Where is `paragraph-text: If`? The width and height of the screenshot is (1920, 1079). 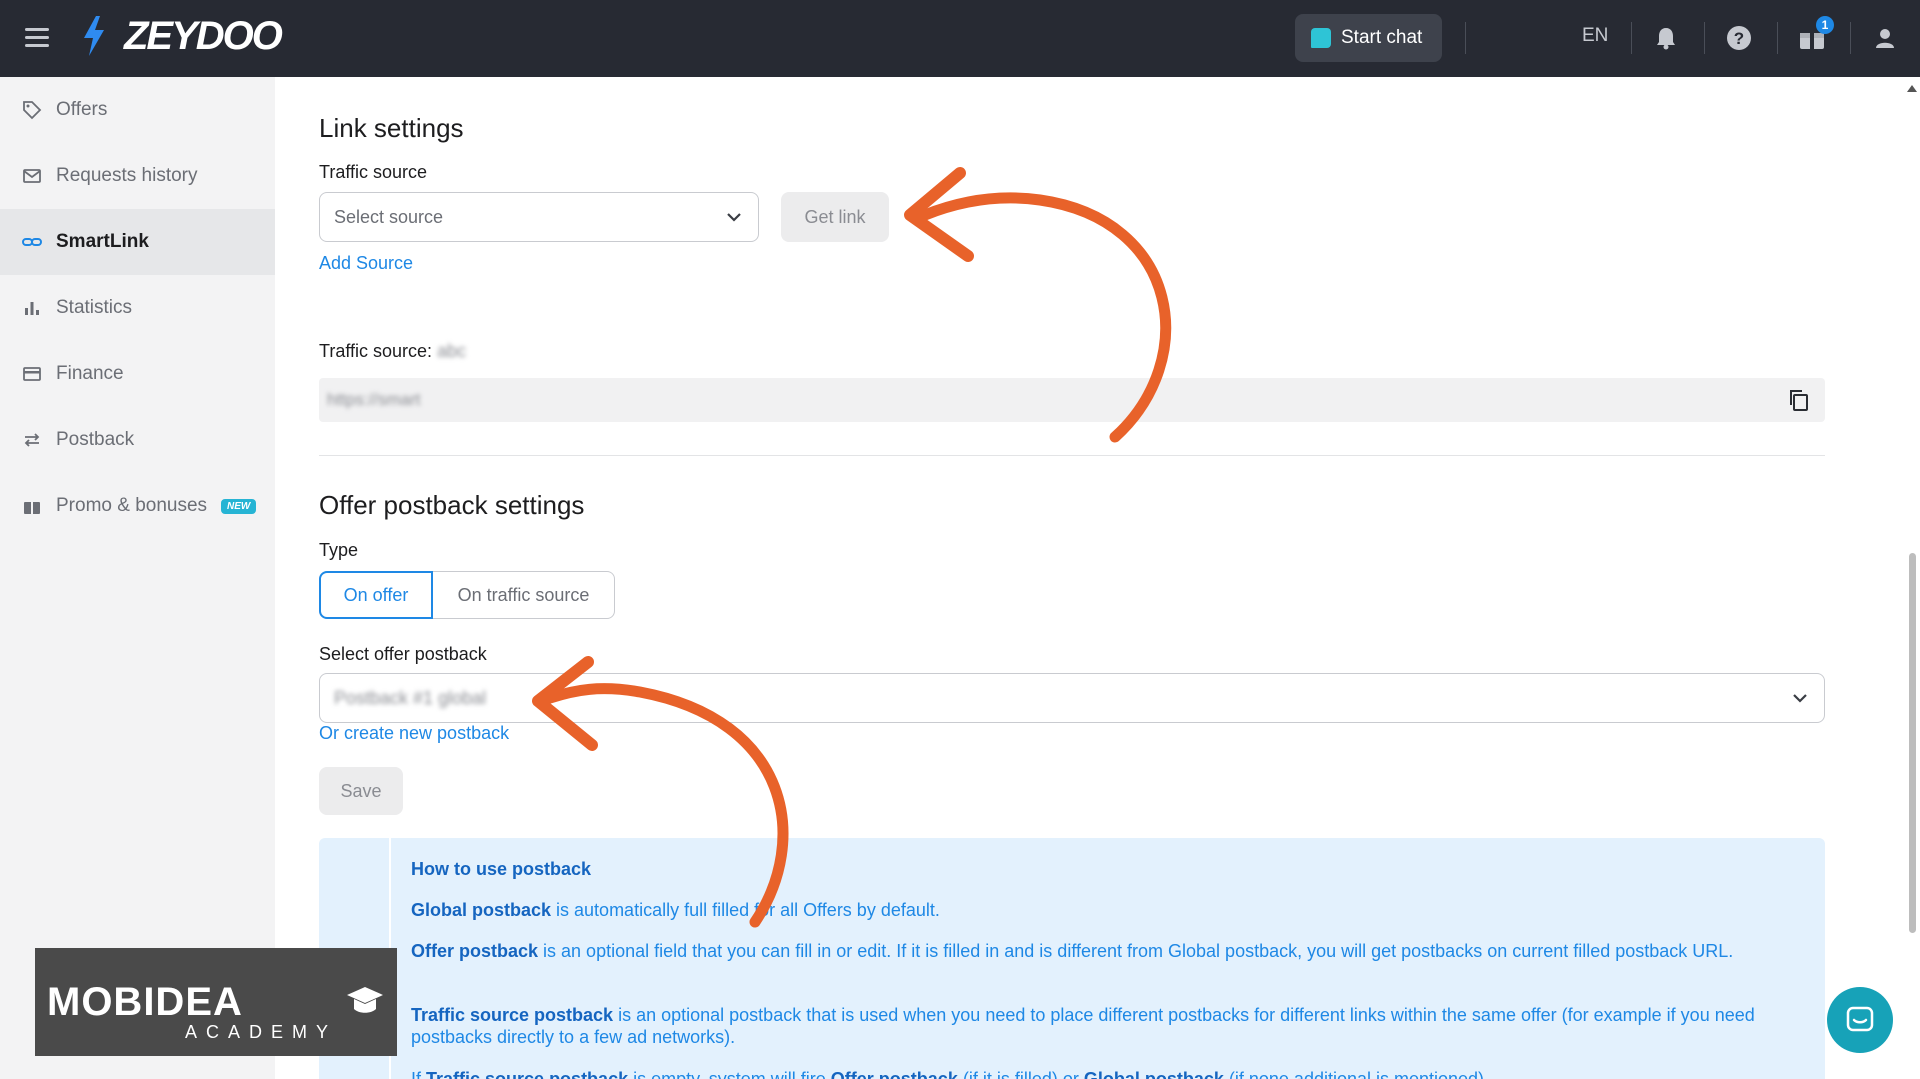
paragraph-text: If is located at coordinates (419, 1074).